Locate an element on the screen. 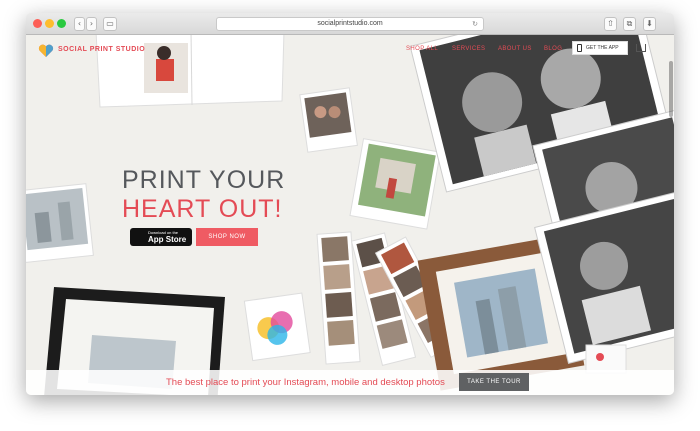  close-window-button is located at coordinates (37, 23).